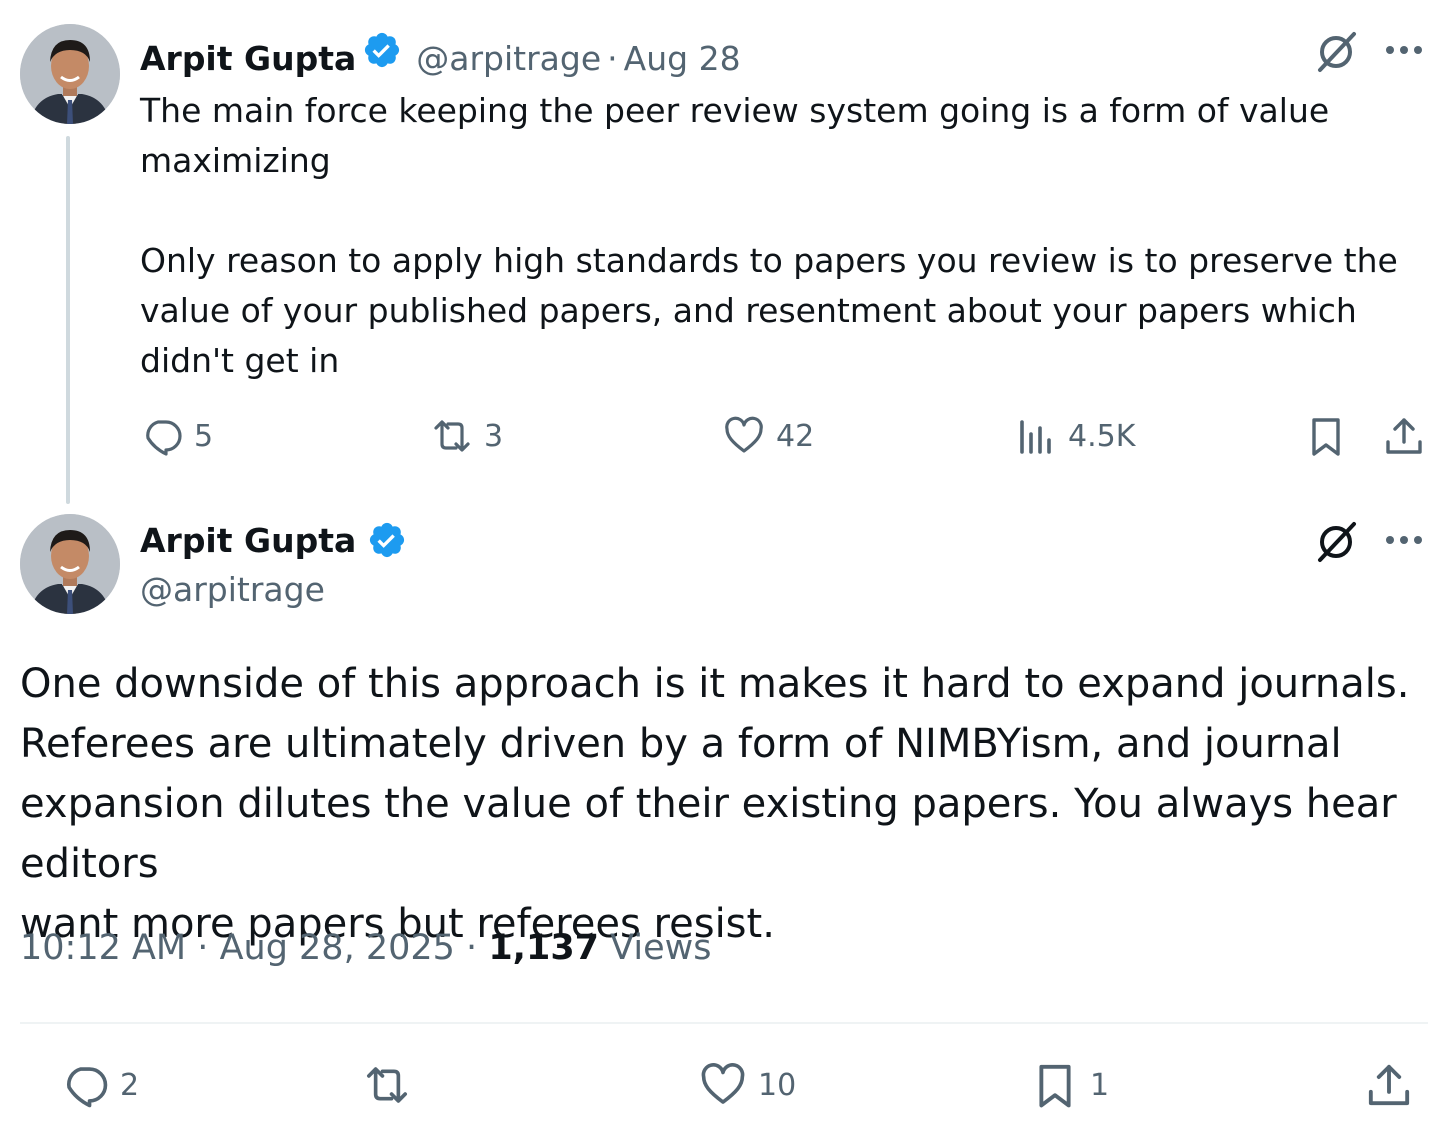 This screenshot has height=1128, width=1456. Describe the element at coordinates (795, 436) in the screenshot. I see `like-count: 42` at that location.